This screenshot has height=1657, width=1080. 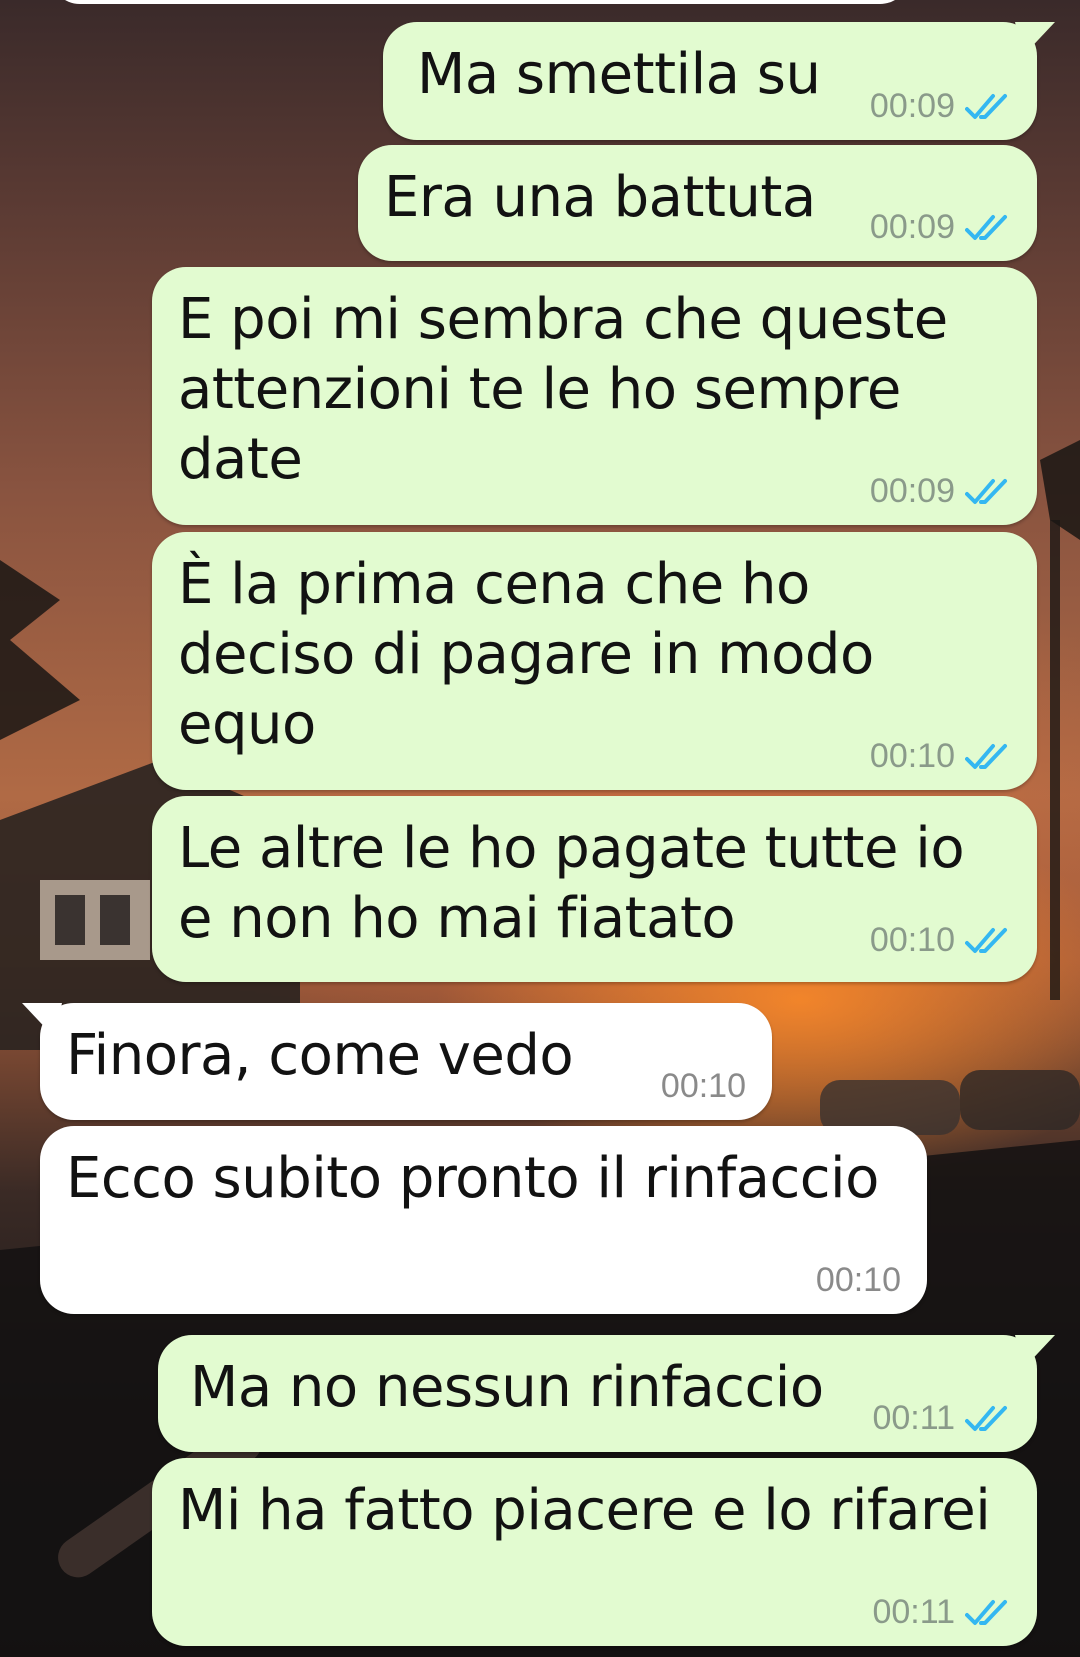 I want to click on message-bubble-outgoing: Mi ha fatto piacere e lo rifarei 00:11, so click(x=594, y=1552).